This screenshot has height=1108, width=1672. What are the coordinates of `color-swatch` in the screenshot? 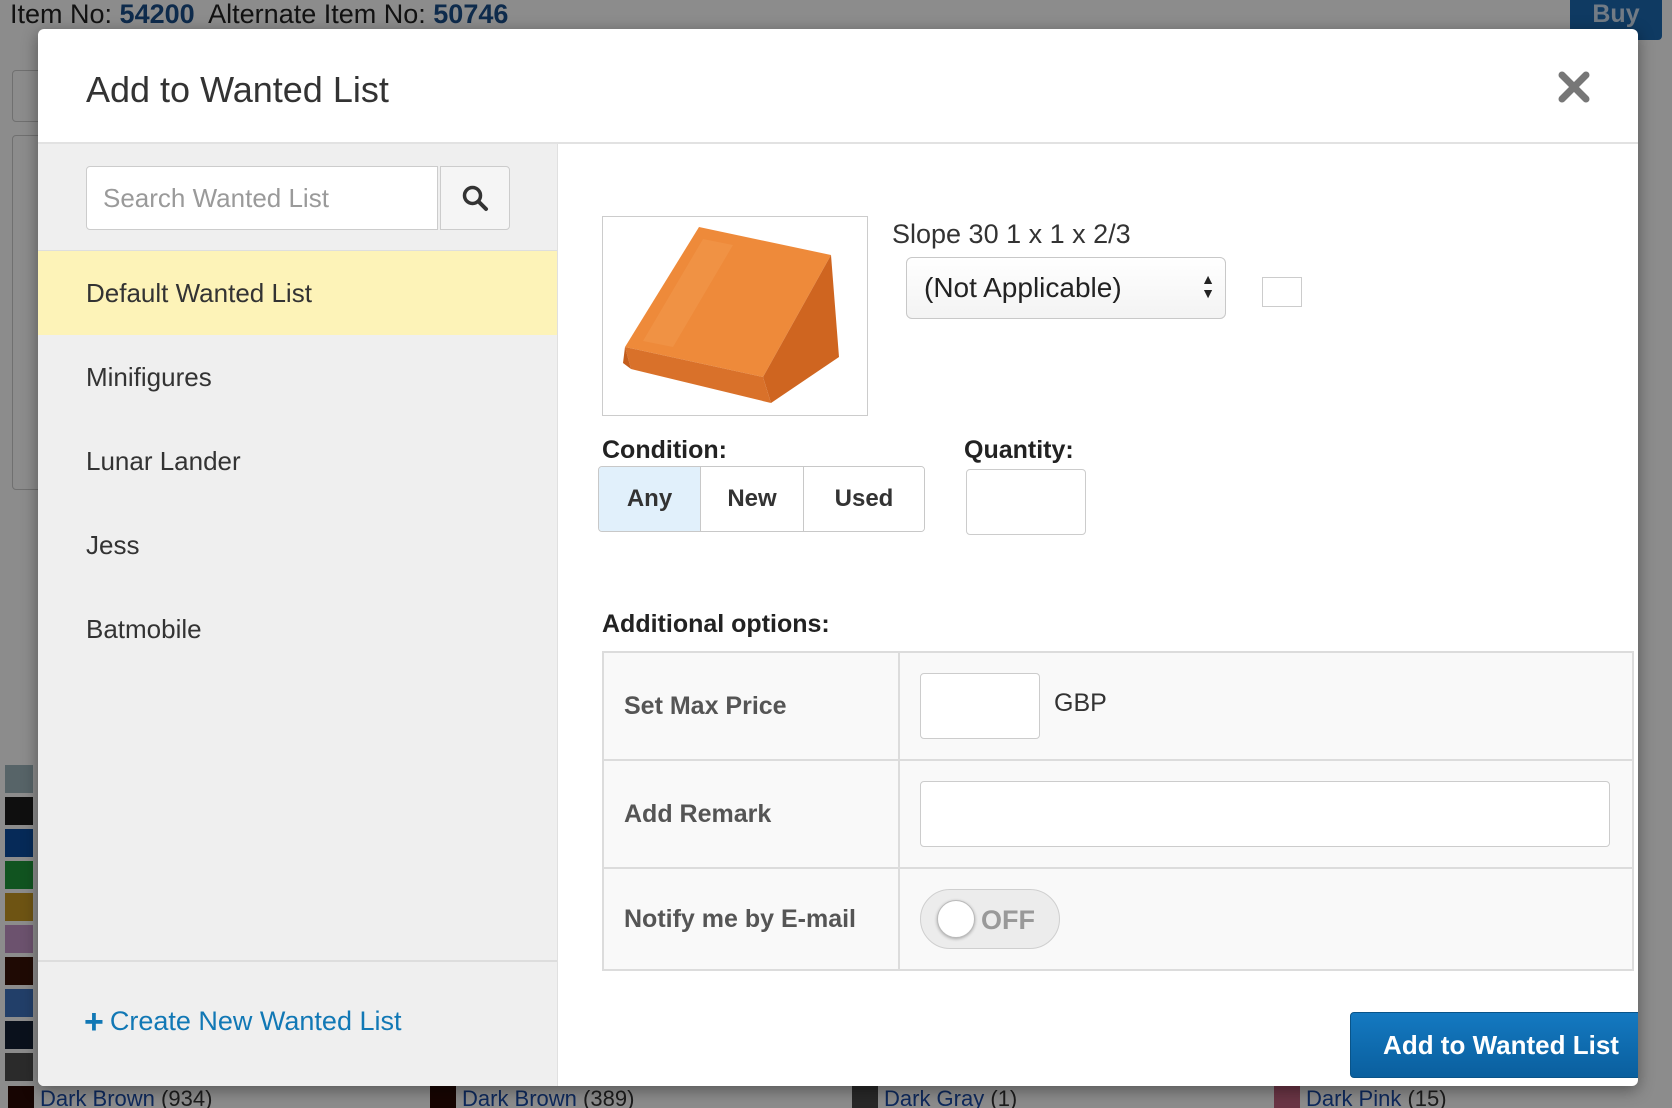 It's located at (1282, 292).